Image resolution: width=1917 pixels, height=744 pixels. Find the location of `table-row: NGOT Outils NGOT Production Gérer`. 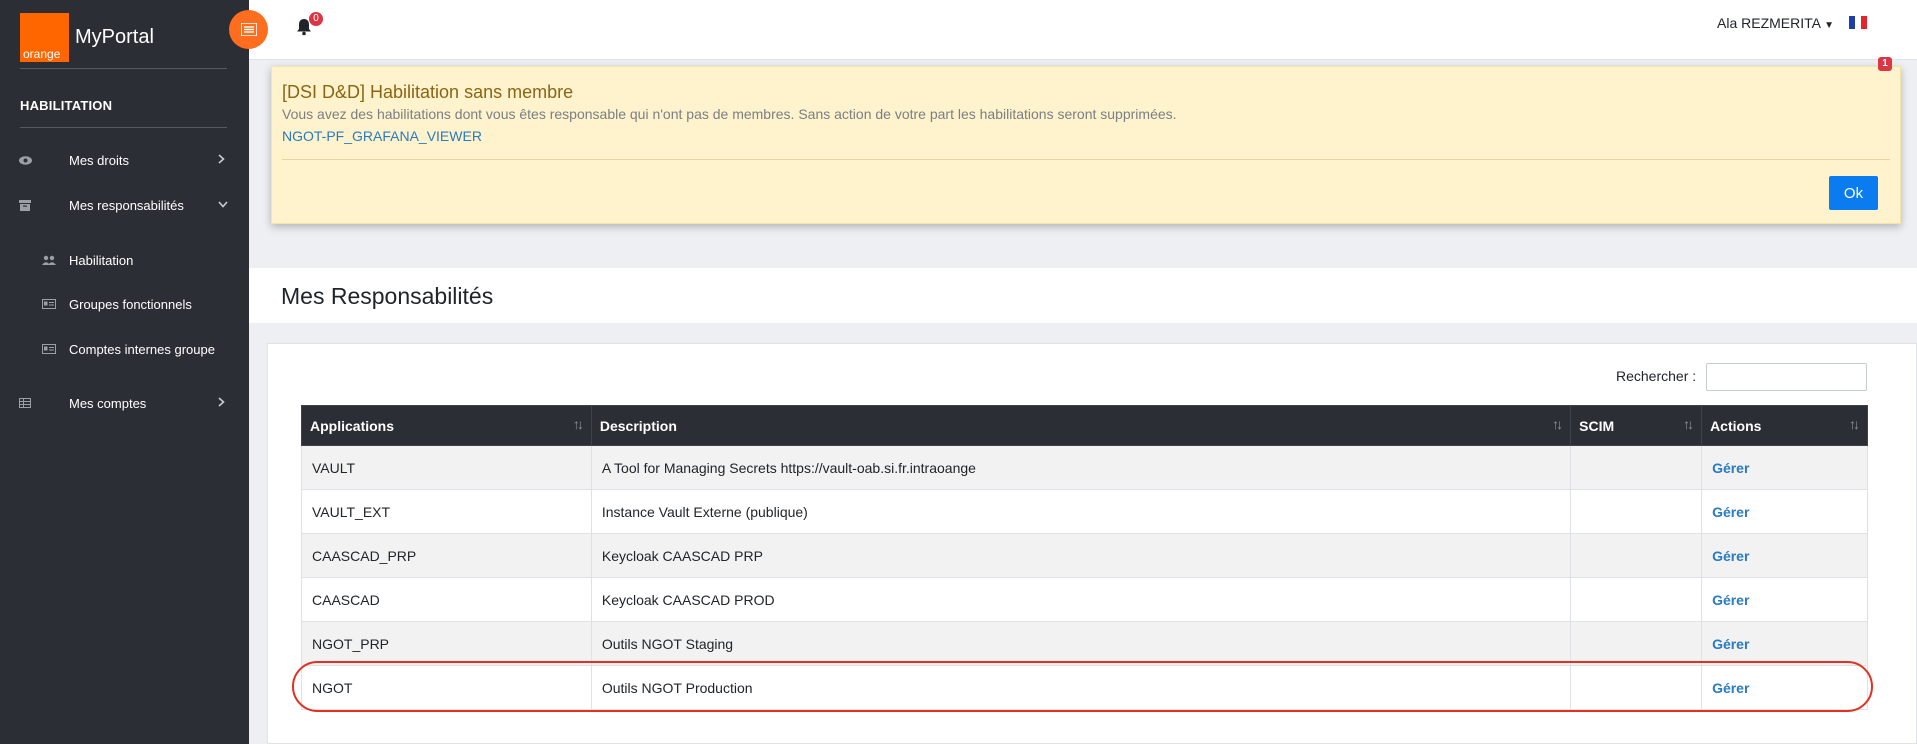

table-row: NGOT Outils NGOT Production Gérer is located at coordinates (1084, 687).